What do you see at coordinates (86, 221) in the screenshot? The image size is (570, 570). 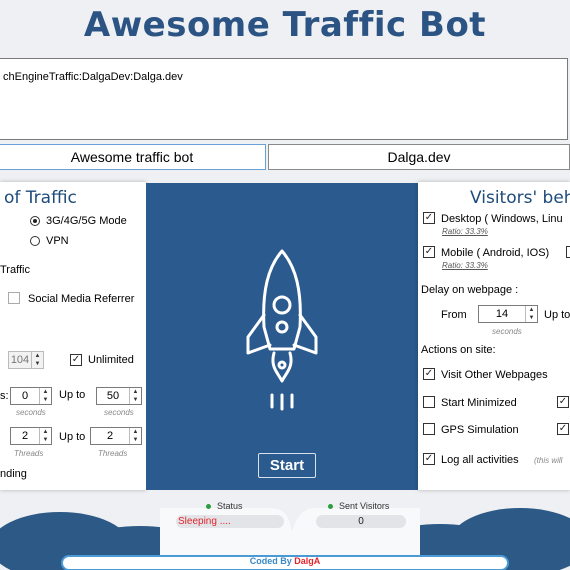 I see `mobile-mode-label: 3G/4G/5G Mode` at bounding box center [86, 221].